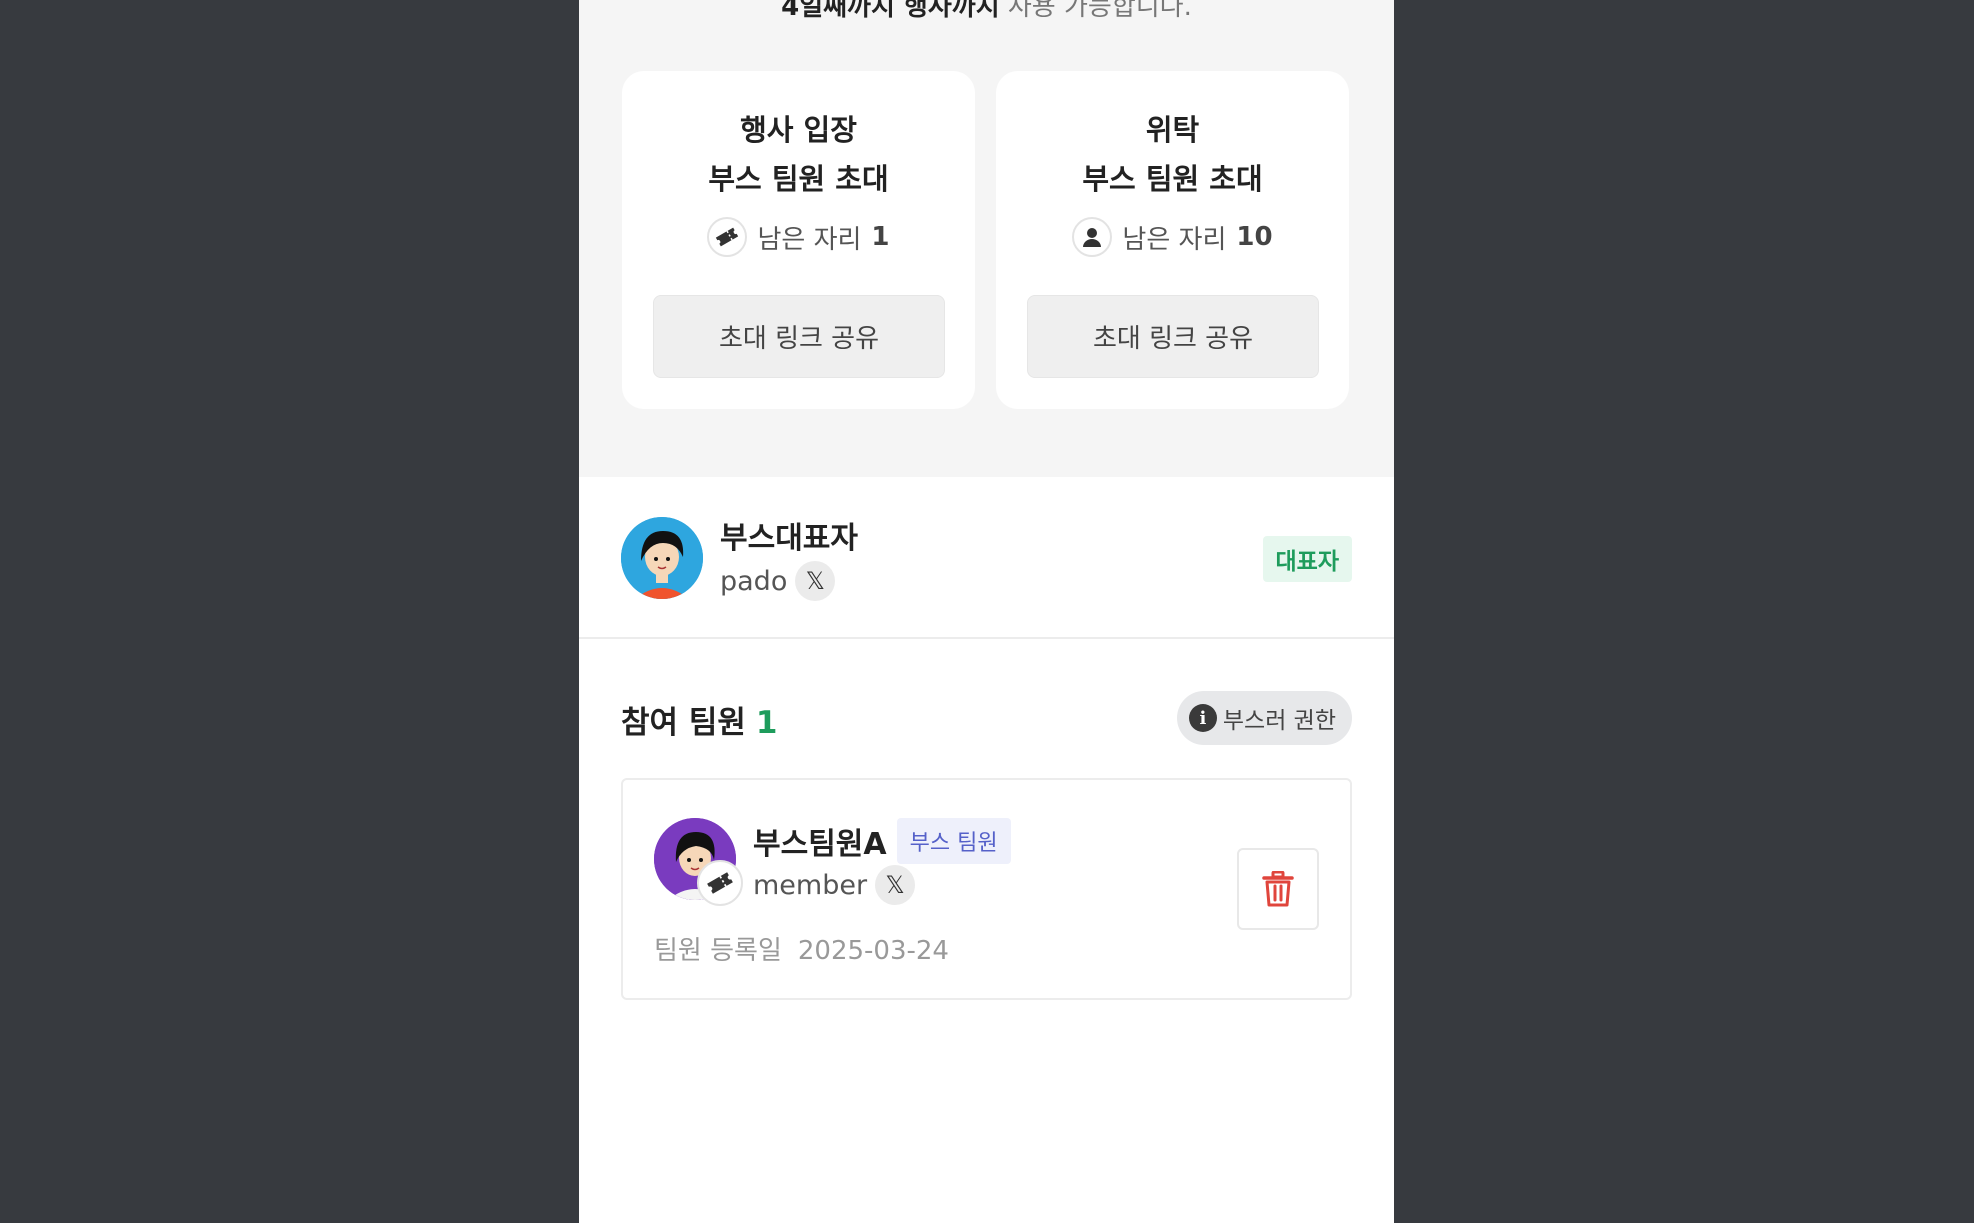 This screenshot has width=1974, height=1223. Describe the element at coordinates (986, 558) in the screenshot. I see `booth-owner-row: 부스대표자 pado 𝕏 대표자` at that location.